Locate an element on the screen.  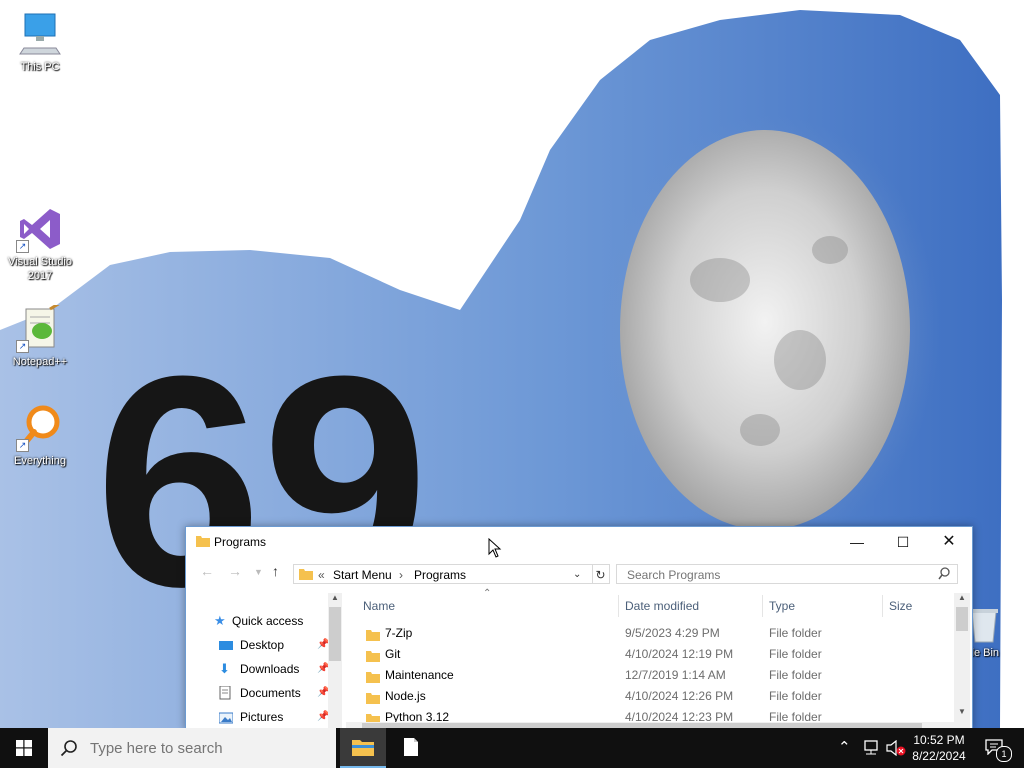
desktop-icon-label: Notepad++ is located at coordinates (40, 362).